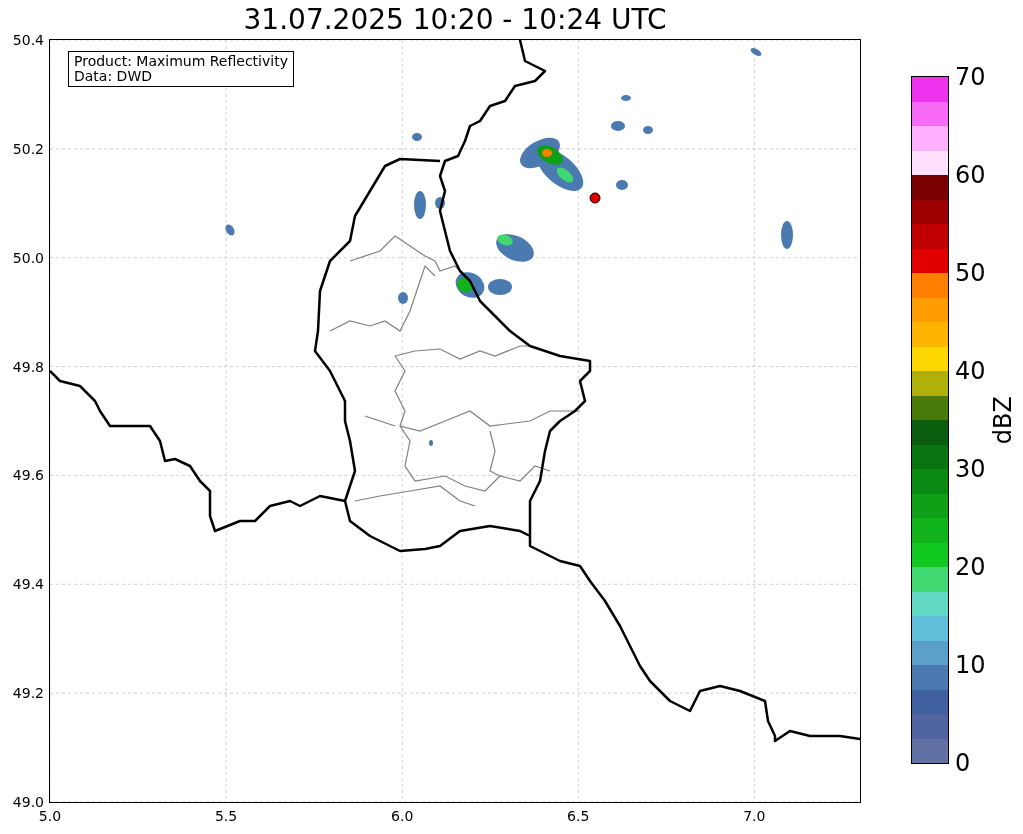 The height and width of the screenshot is (834, 1023). Describe the element at coordinates (970, 469) in the screenshot. I see `colorbar-tick-label: 30` at that location.